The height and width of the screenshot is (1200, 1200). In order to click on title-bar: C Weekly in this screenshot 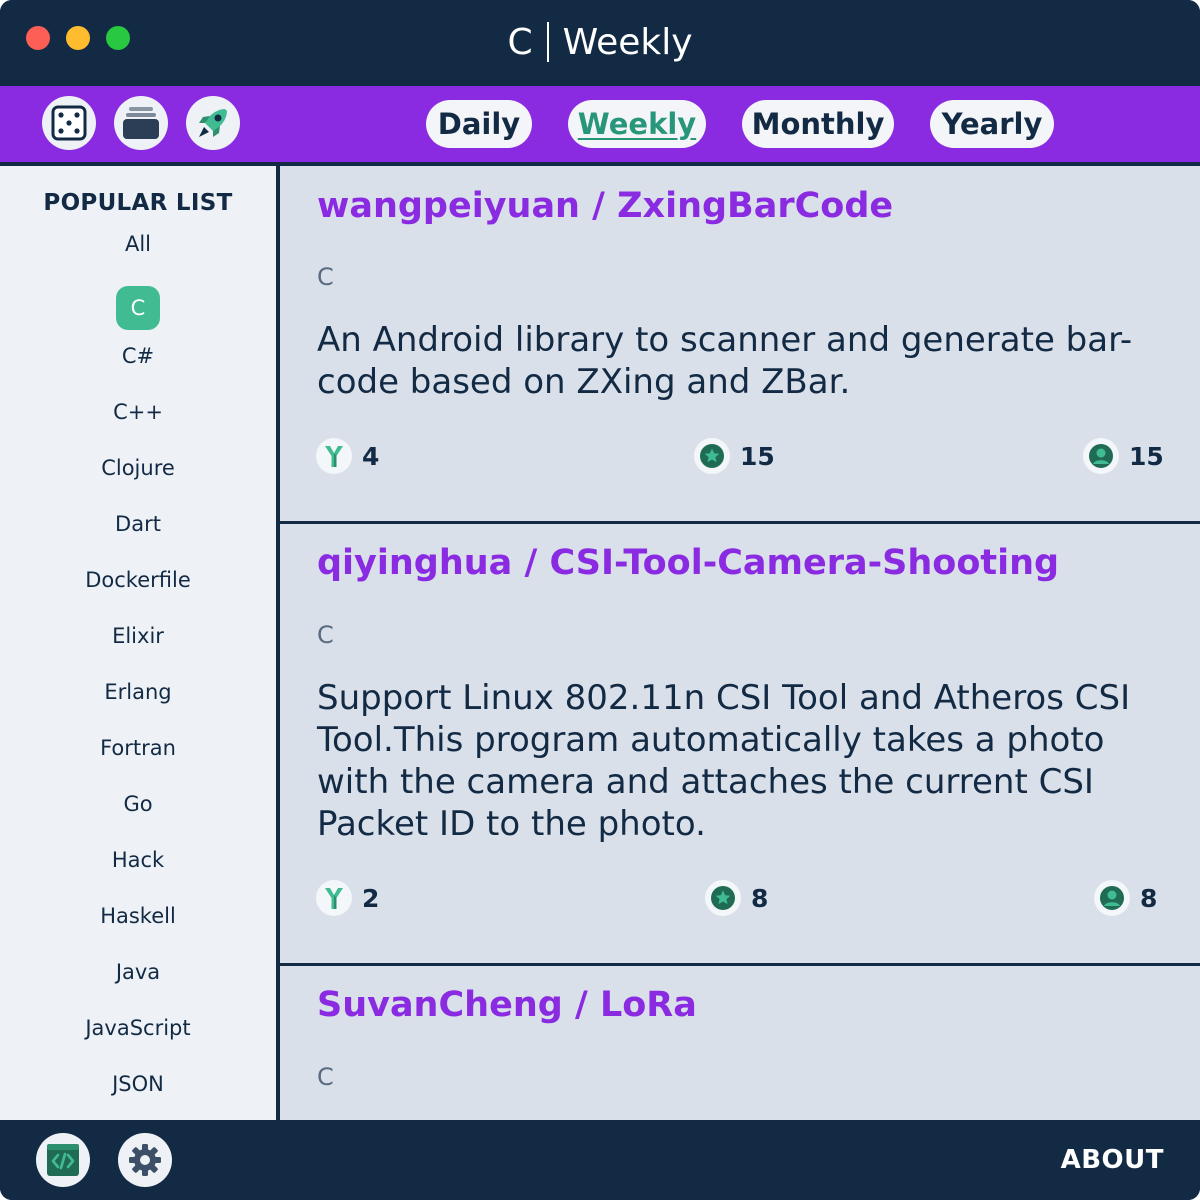, I will do `click(600, 43)`.